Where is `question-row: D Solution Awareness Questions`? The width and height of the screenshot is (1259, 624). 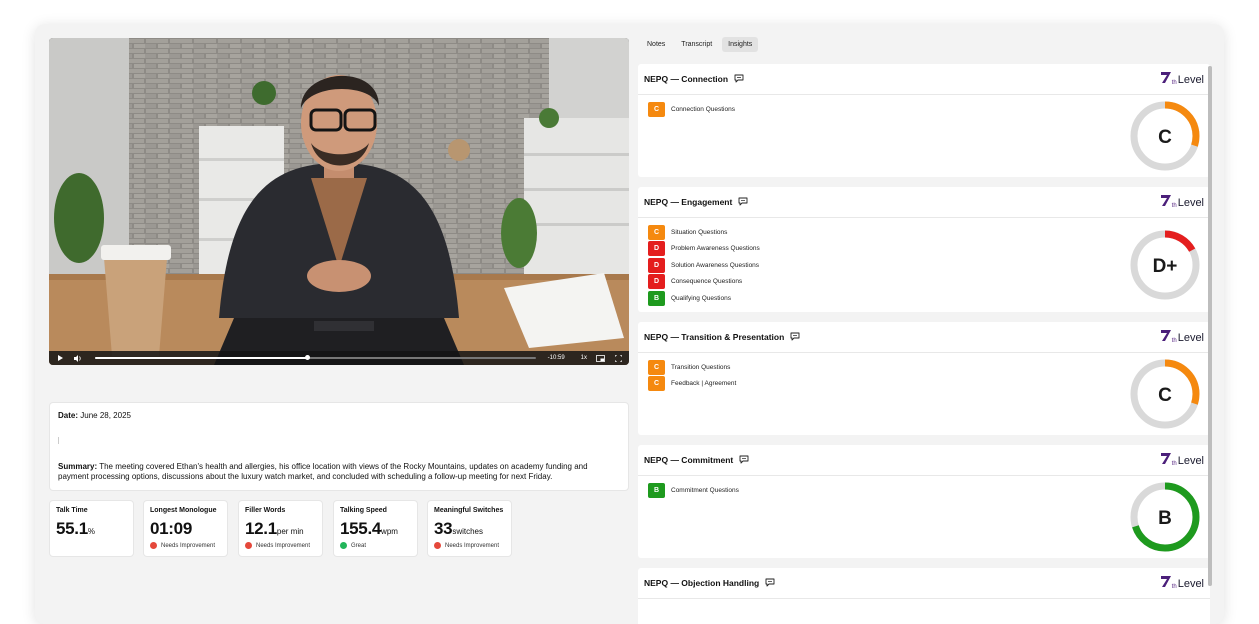 question-row: D Solution Awareness Questions is located at coordinates (704, 265).